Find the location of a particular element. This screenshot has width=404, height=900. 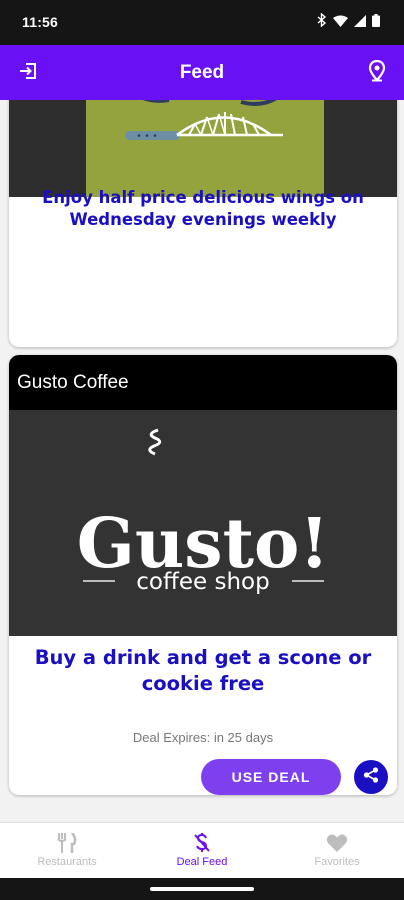

page-title: Feed is located at coordinates (202, 72).